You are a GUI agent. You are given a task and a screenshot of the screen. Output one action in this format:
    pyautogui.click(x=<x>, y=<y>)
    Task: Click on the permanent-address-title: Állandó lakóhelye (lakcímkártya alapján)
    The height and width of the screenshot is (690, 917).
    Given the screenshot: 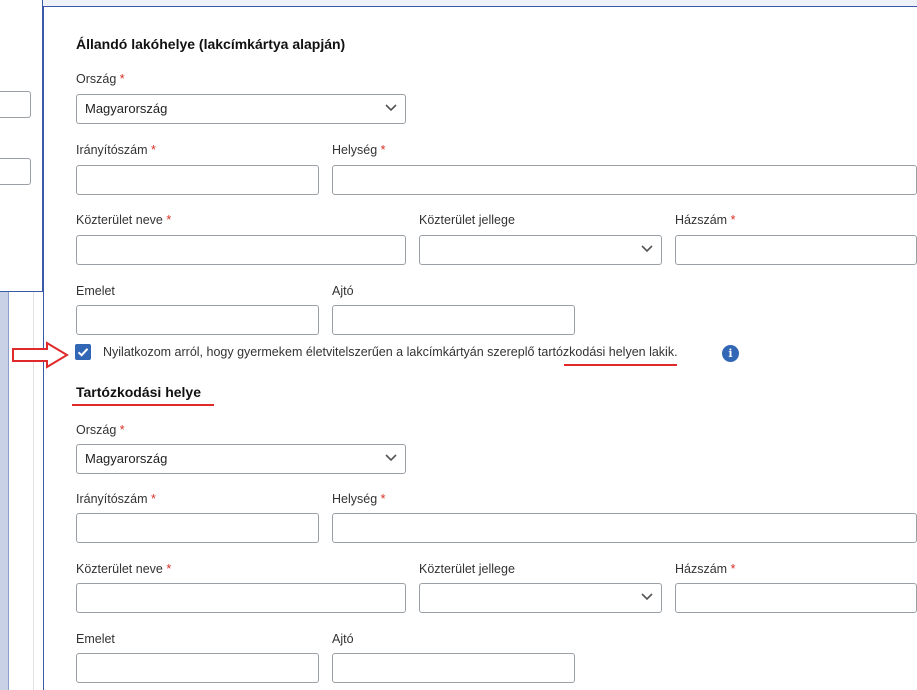 What is the action you would take?
    pyautogui.click(x=211, y=44)
    